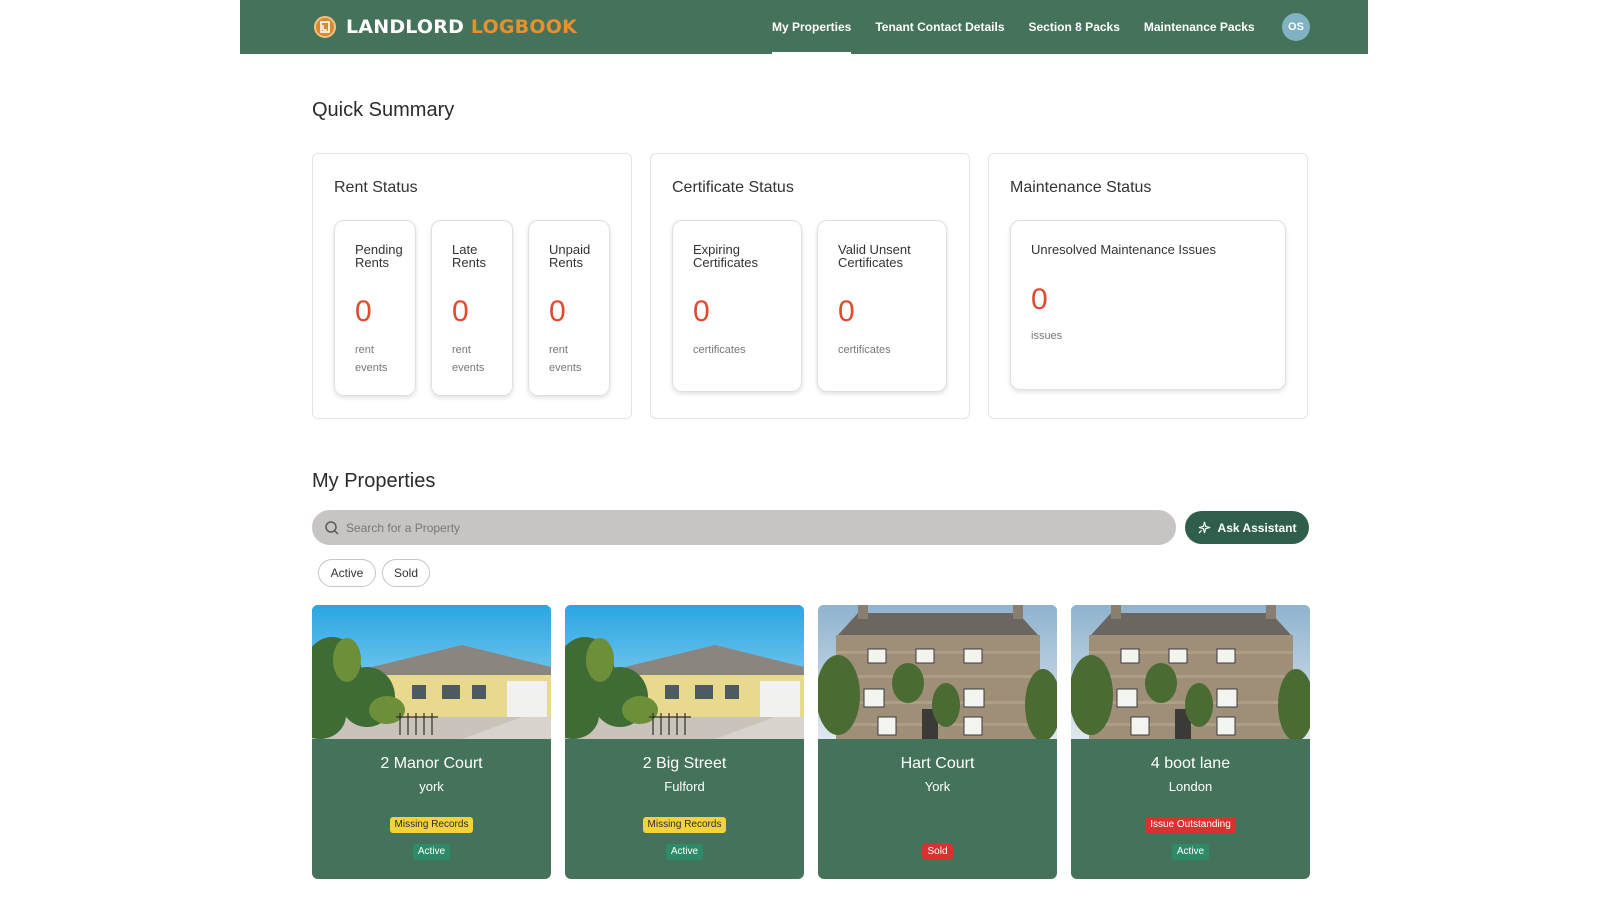  Describe the element at coordinates (405, 27) in the screenshot. I see `brand-name-part1: LANDLORD` at that location.